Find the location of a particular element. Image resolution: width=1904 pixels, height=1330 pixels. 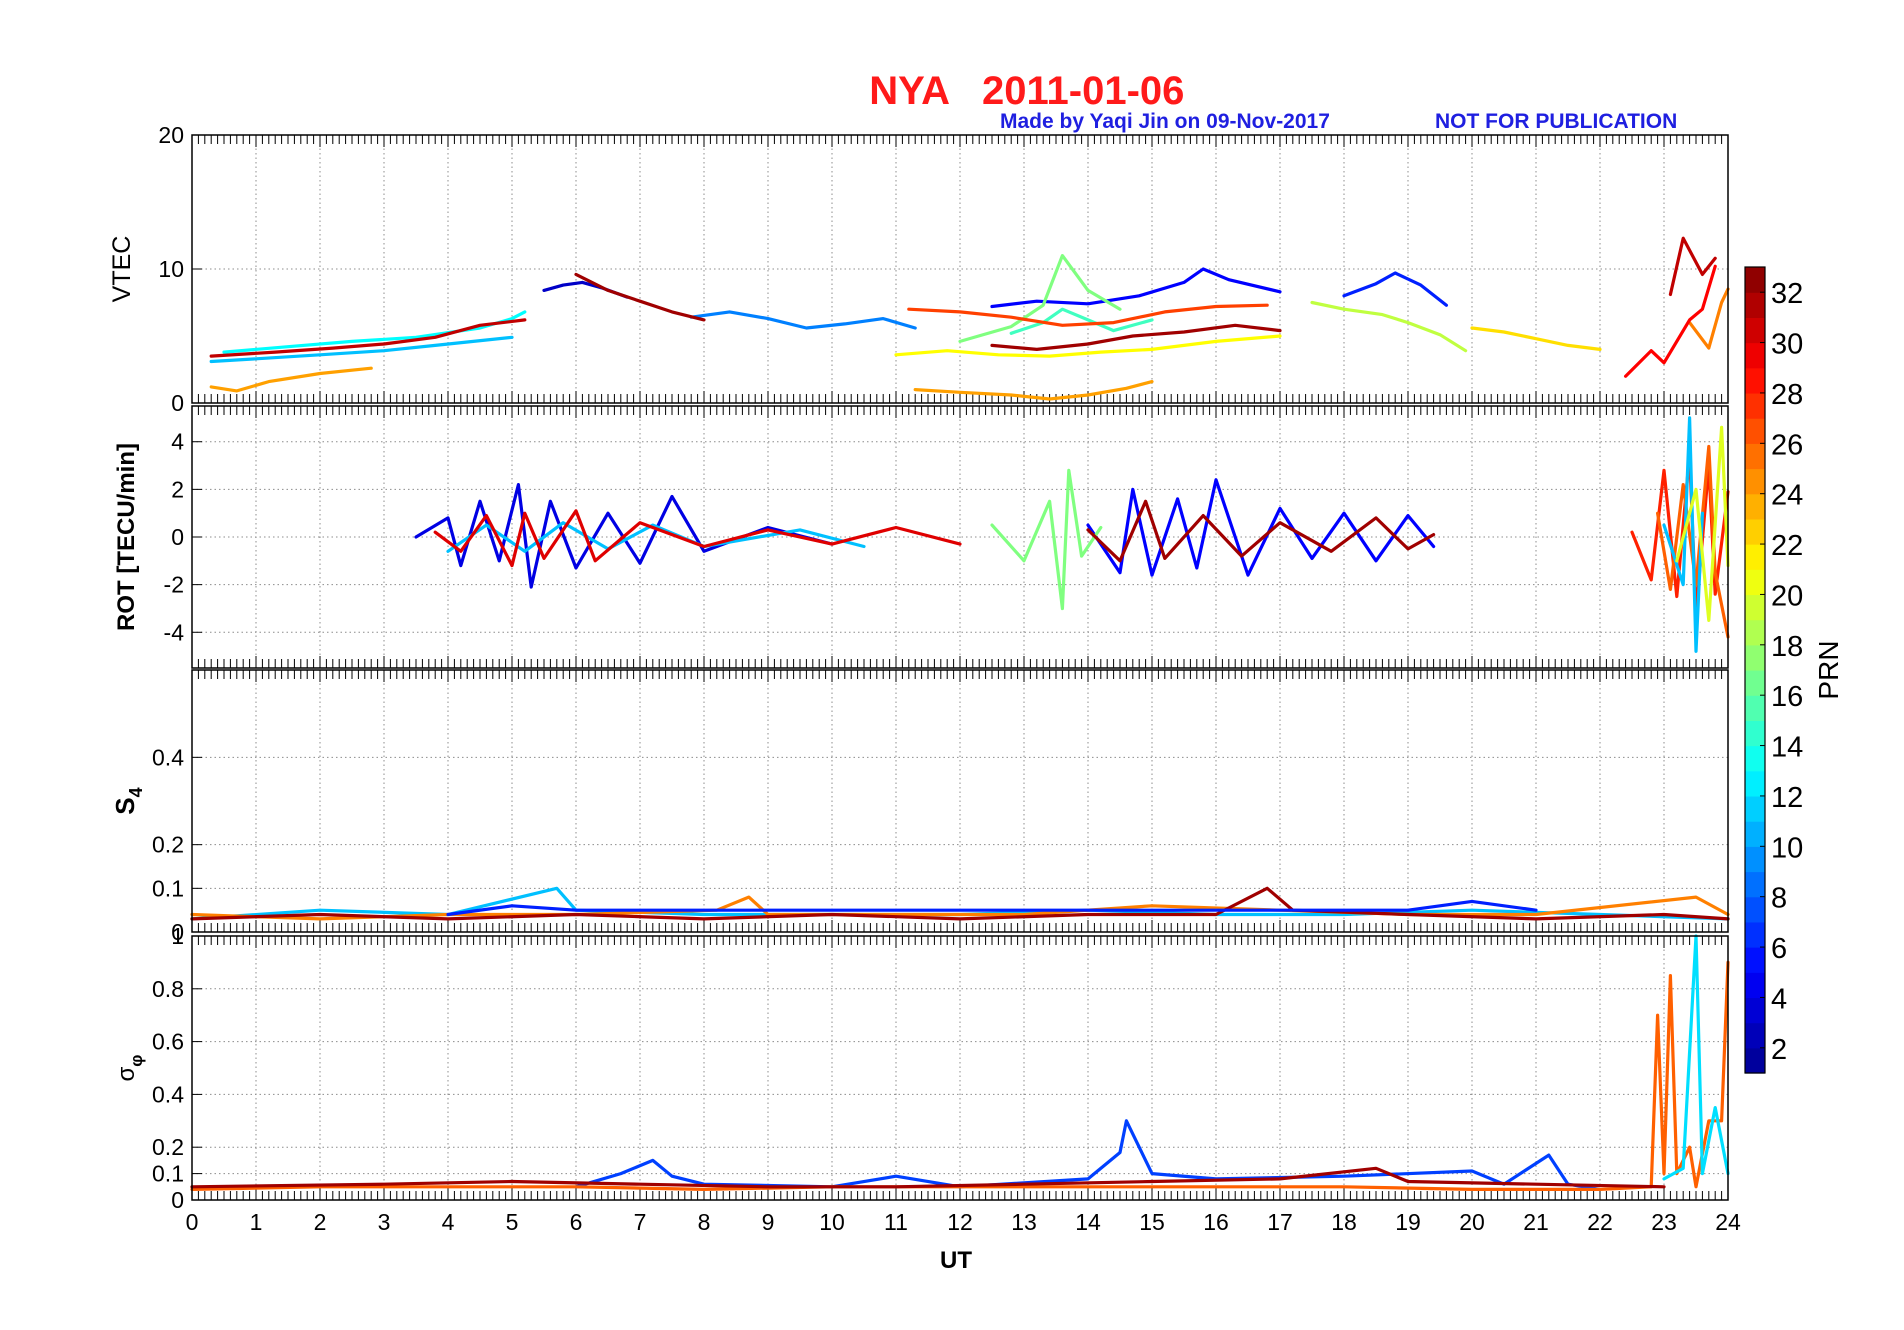

x-tick-label: 17 is located at coordinates (1280, 1222).